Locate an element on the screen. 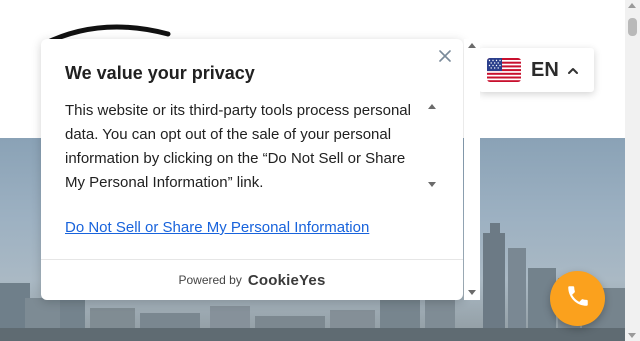  cookieyes-logo: CookieYes is located at coordinates (287, 280).